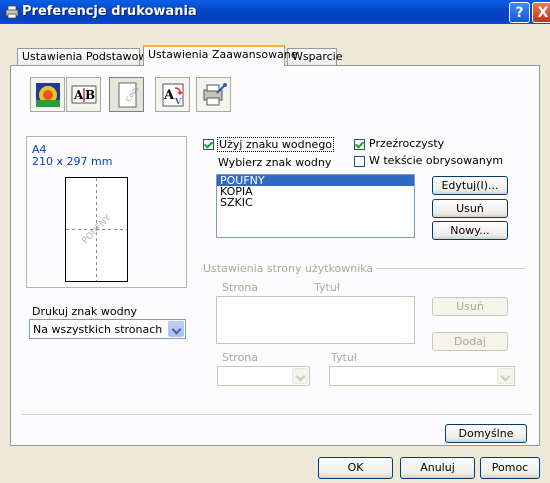 The width and height of the screenshot is (550, 483). I want to click on print-watermark-label: Drukuj znak wodny, so click(85, 311).